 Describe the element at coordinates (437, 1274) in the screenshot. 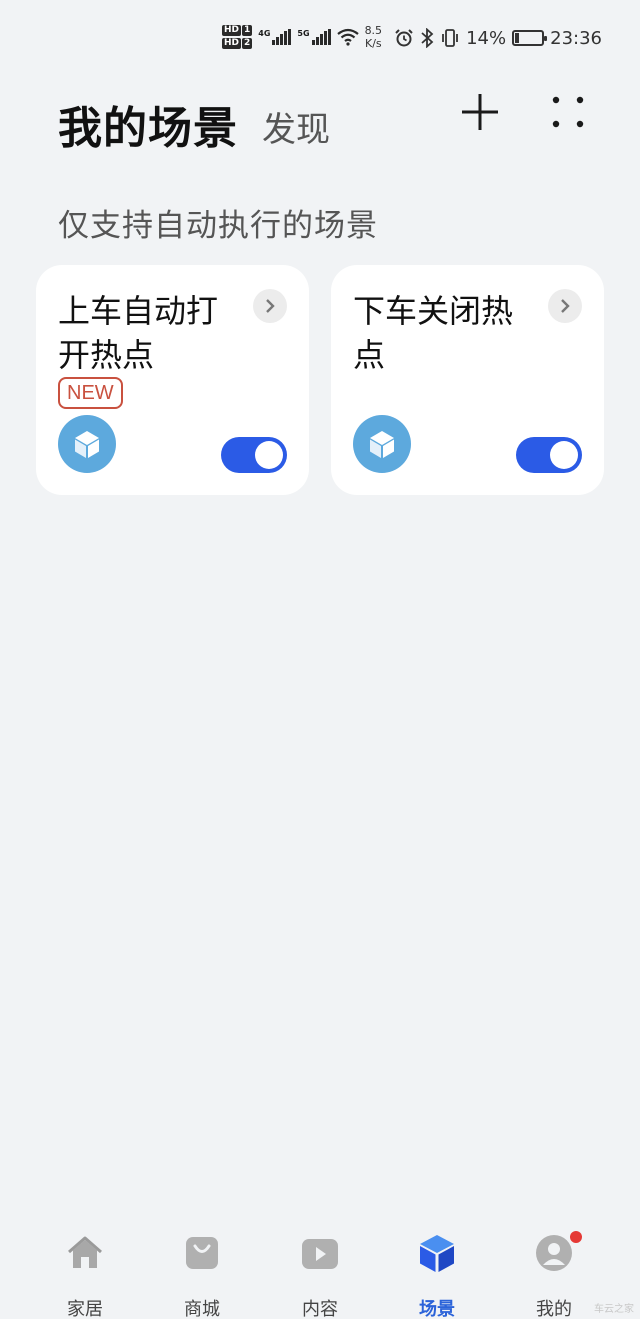

I see `nav-scenes: 场景` at that location.